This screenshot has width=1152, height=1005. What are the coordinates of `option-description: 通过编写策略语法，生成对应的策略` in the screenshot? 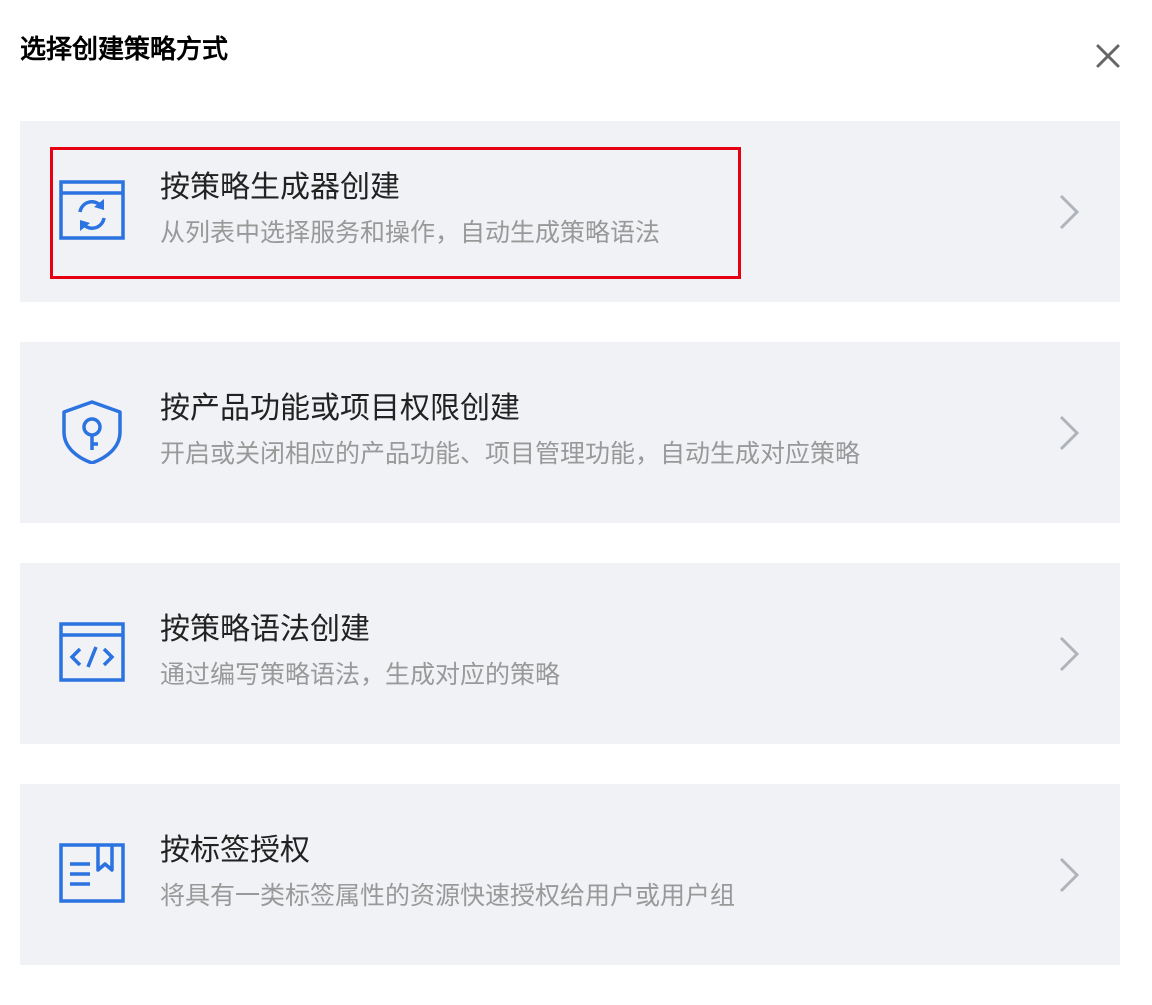 It's located at (360, 674).